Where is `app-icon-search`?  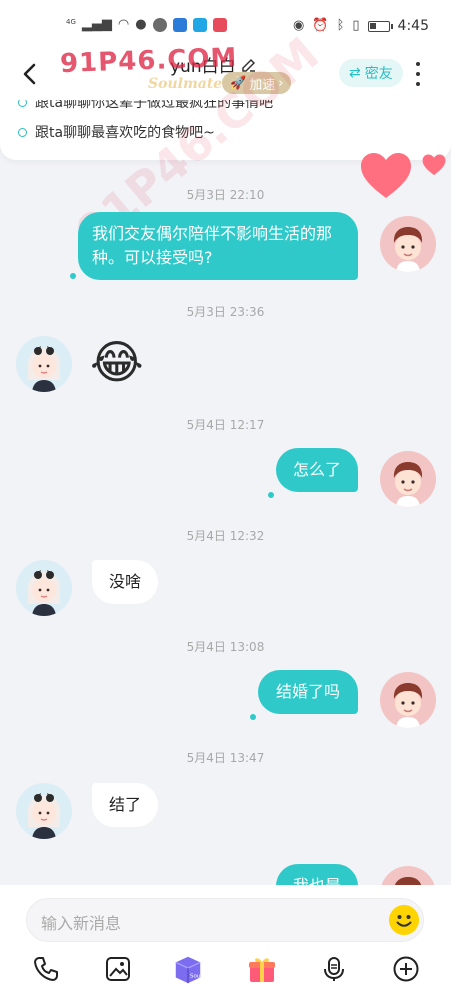 app-icon-search is located at coordinates (199, 25).